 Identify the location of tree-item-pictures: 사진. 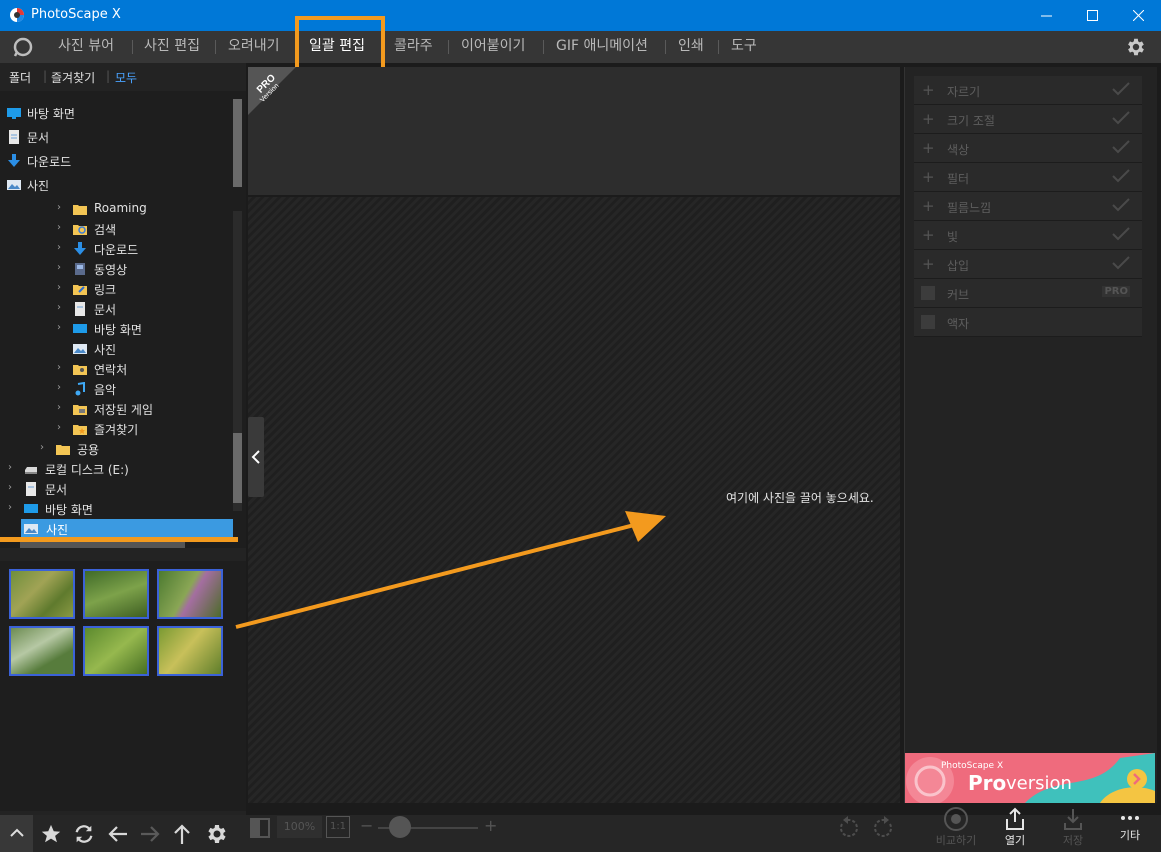
(142, 349).